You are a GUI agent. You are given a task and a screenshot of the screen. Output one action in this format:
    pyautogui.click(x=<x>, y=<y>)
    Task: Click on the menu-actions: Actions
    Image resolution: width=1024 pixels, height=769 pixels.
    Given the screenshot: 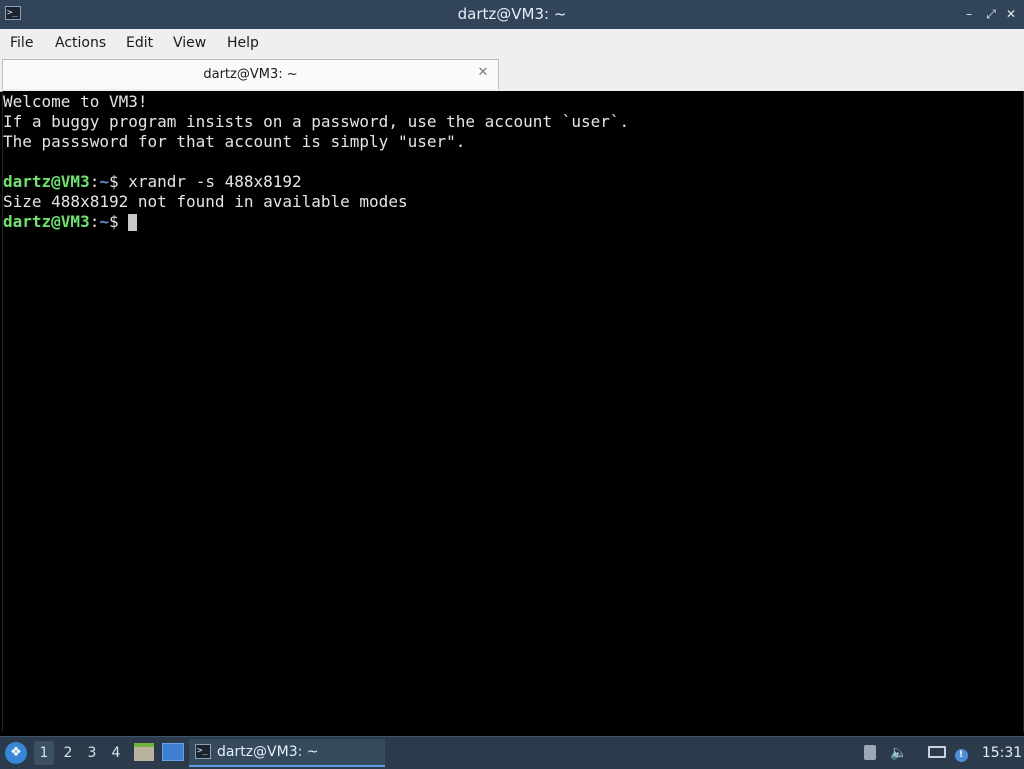 What is the action you would take?
    pyautogui.click(x=80, y=43)
    